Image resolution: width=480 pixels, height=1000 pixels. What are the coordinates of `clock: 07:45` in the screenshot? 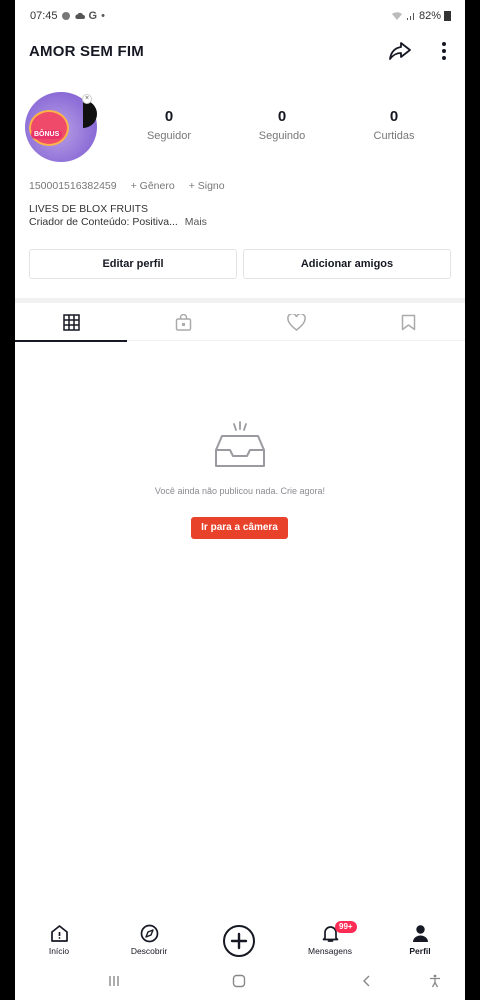 It's located at (44, 16).